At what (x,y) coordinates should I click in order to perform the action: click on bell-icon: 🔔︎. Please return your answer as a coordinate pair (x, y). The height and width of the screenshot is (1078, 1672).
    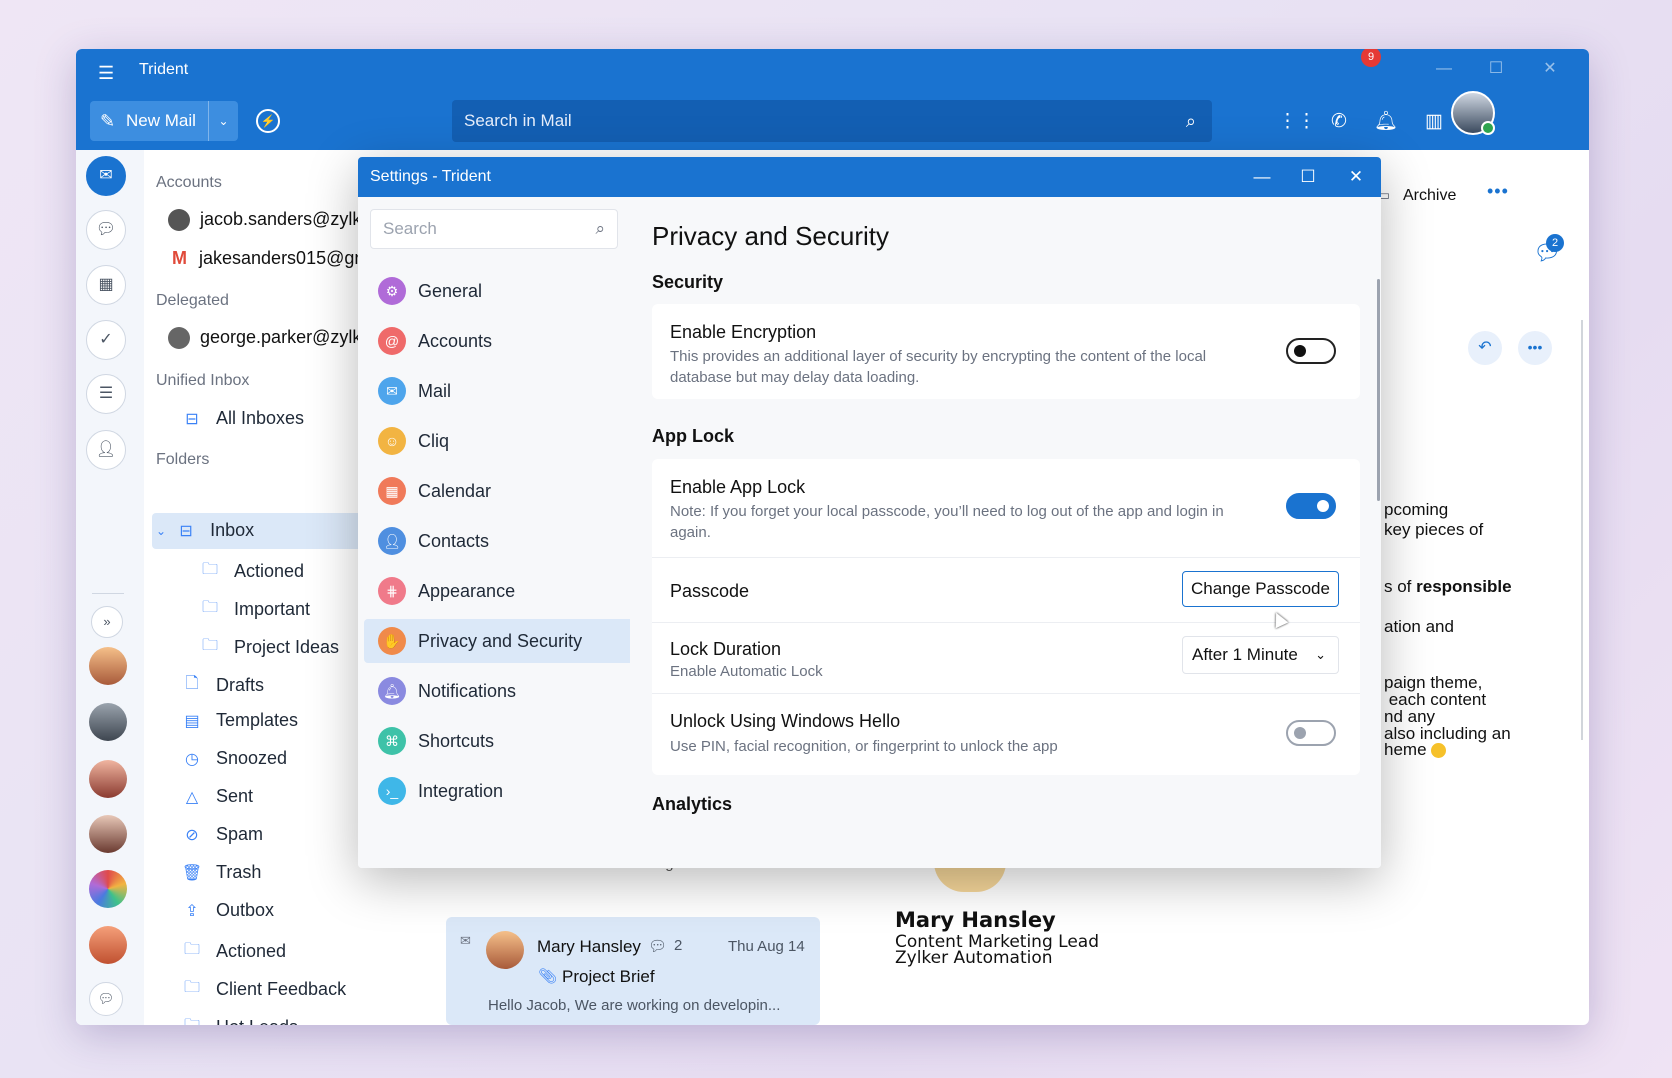
    Looking at the image, I should click on (1386, 122).